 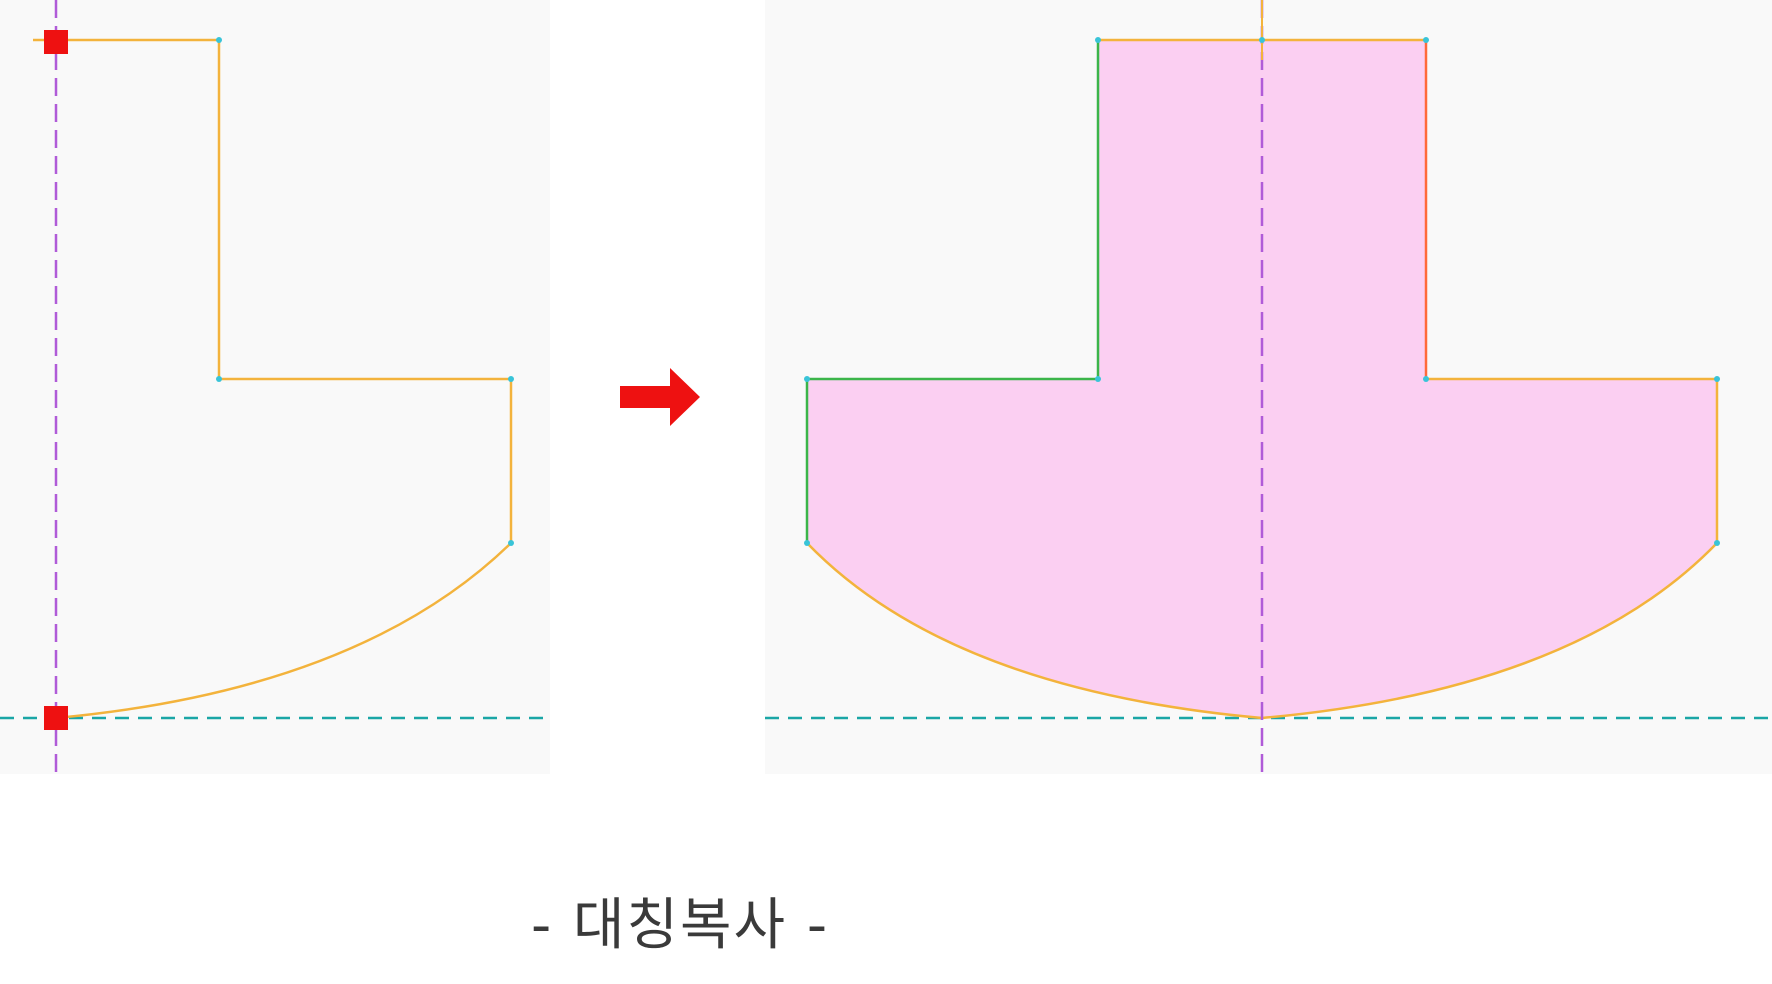 What do you see at coordinates (680, 925) in the screenshot?
I see `caption: - 대칭복사 -` at bounding box center [680, 925].